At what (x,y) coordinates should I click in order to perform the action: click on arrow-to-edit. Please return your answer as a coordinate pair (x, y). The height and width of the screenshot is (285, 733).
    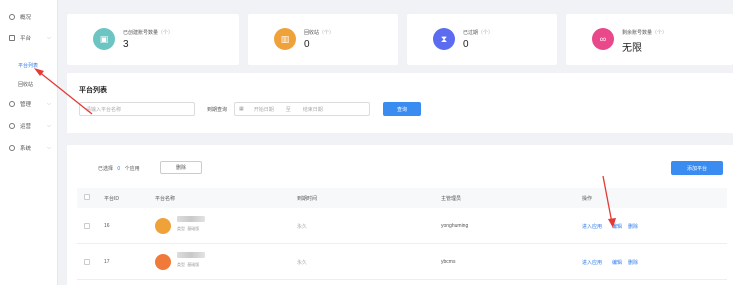
    Looking at the image, I should click on (609, 201).